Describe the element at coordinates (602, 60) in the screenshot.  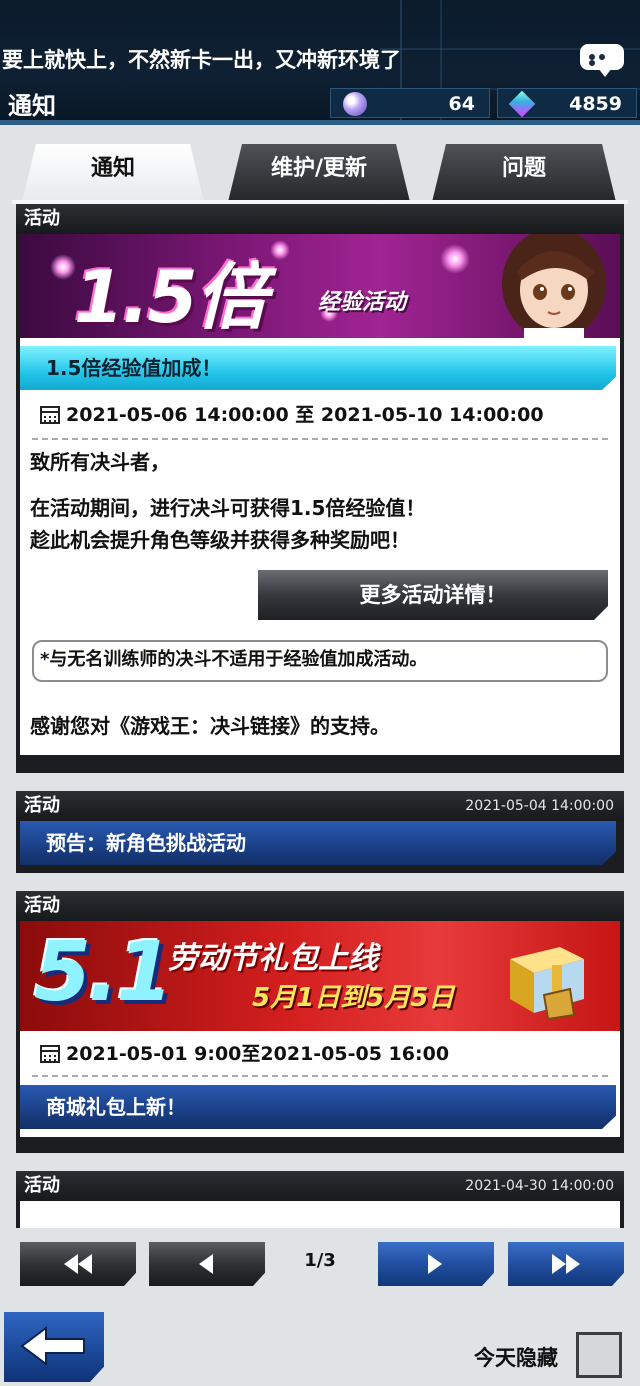
I see `chat-icon` at that location.